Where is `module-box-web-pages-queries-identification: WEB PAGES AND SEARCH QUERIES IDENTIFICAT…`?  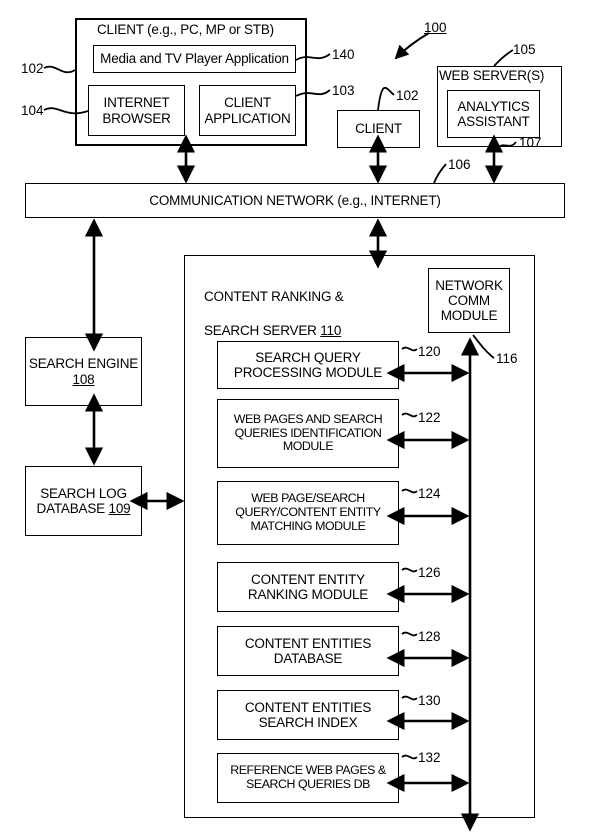 module-box-web-pages-queries-identification: WEB PAGES AND SEARCH QUERIES IDENTIFICAT… is located at coordinates (308, 433).